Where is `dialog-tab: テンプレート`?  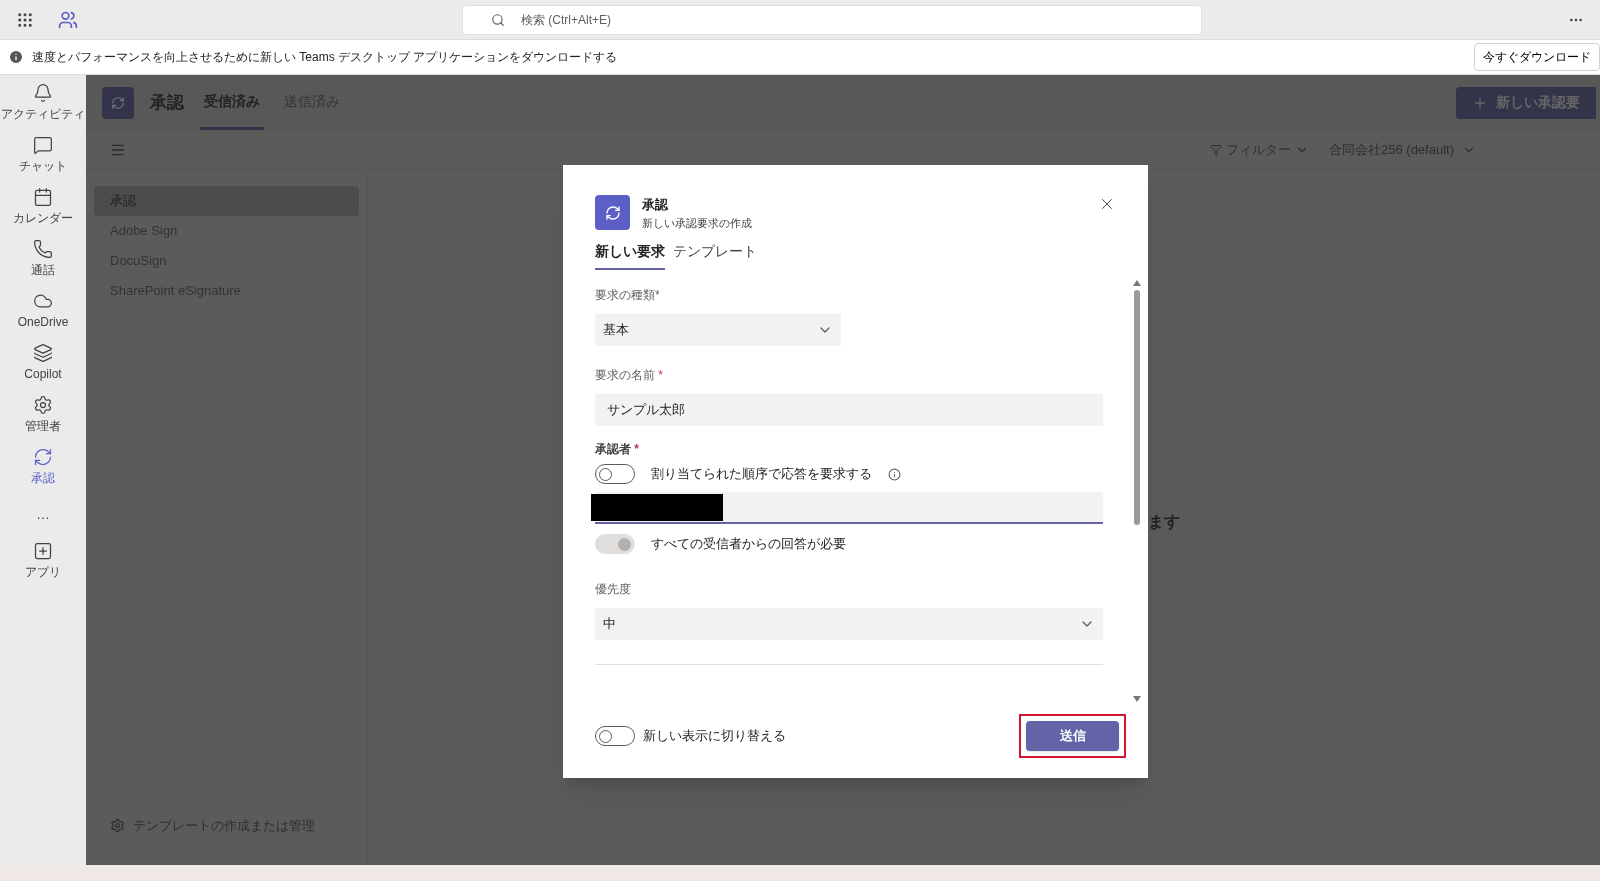 dialog-tab: テンプレート is located at coordinates (715, 255).